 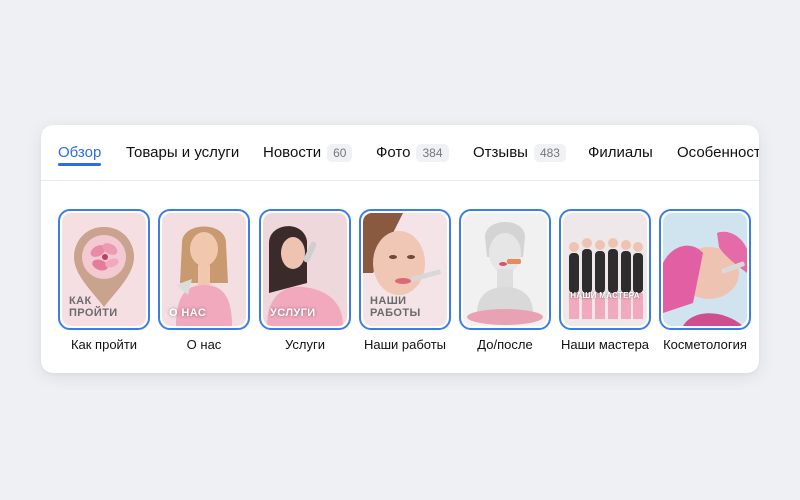 I want to click on story-thumbnail: НАШИ РАБОТЫ, so click(x=405, y=269).